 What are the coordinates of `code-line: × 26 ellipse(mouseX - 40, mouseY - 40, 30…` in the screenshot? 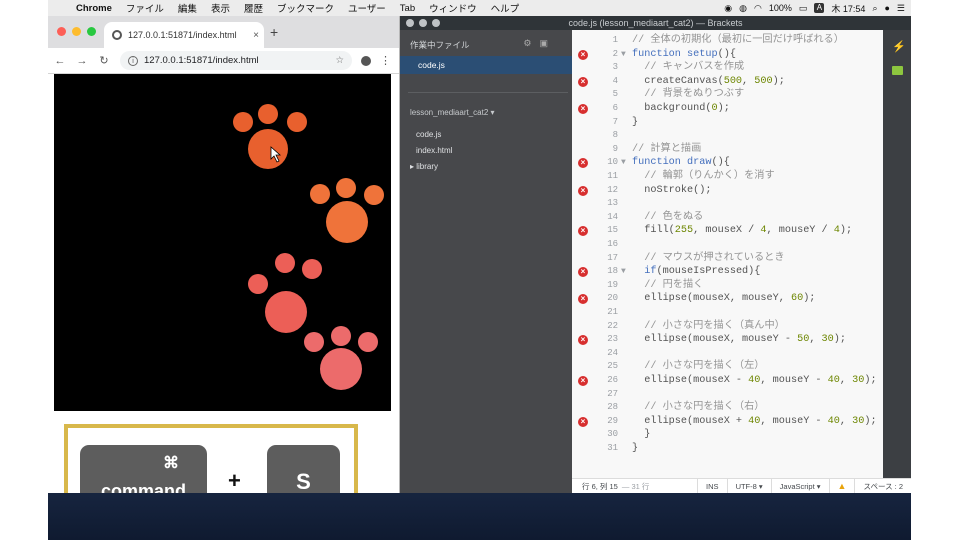 It's located at (727, 381).